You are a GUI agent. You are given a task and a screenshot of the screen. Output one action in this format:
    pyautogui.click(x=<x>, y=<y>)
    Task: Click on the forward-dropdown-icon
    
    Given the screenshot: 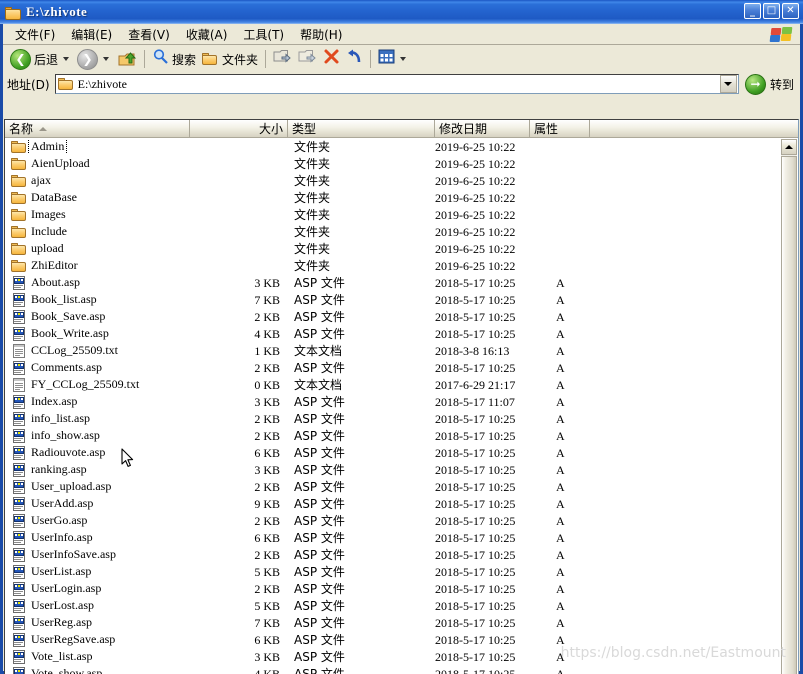 What is the action you would take?
    pyautogui.click(x=106, y=59)
    